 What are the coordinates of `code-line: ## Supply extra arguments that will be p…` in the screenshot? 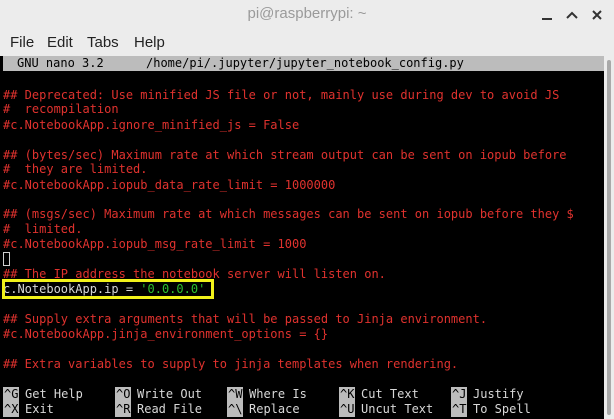 It's located at (245, 319).